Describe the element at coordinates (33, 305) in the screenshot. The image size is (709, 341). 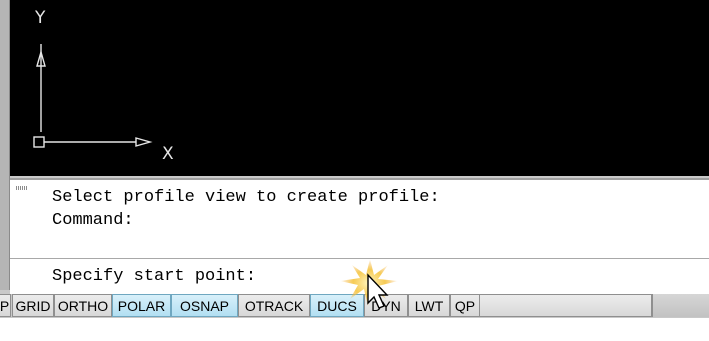
I see `status-toggle-grid: GRID` at that location.